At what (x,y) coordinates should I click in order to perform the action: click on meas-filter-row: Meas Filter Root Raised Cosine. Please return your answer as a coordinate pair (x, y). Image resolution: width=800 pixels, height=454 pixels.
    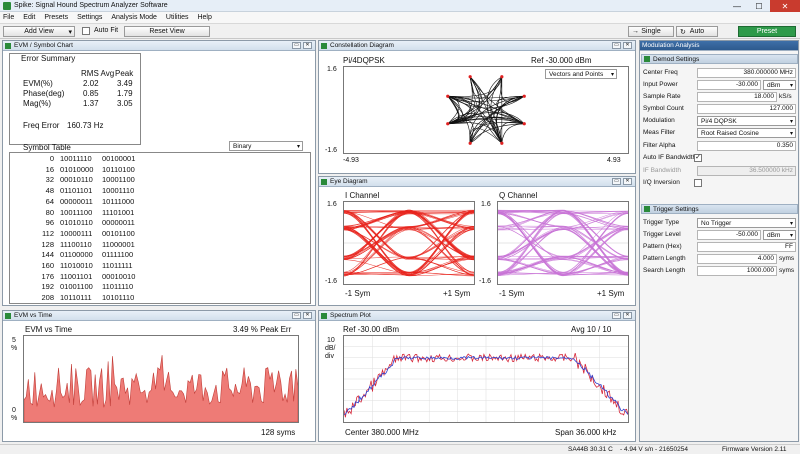
    Looking at the image, I should click on (719, 133).